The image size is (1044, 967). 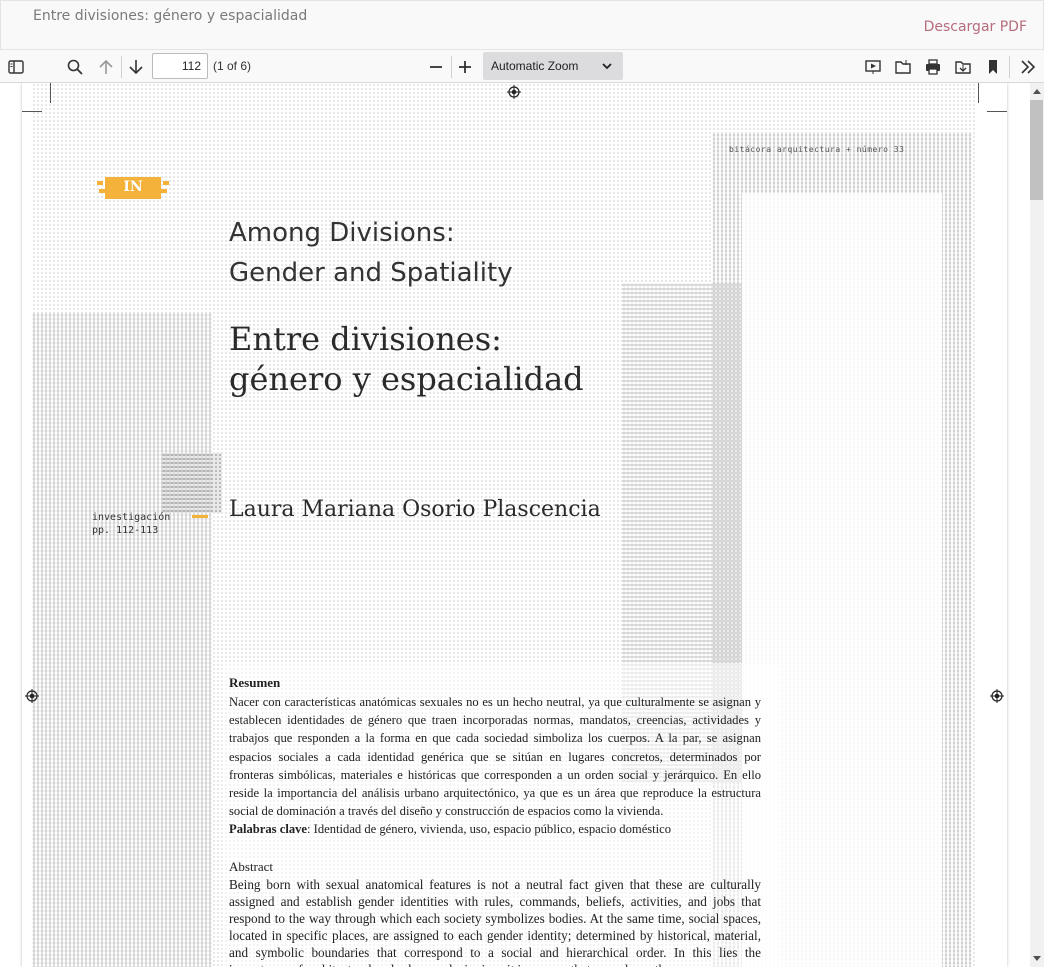 I want to click on section-badge: IN, so click(x=133, y=188).